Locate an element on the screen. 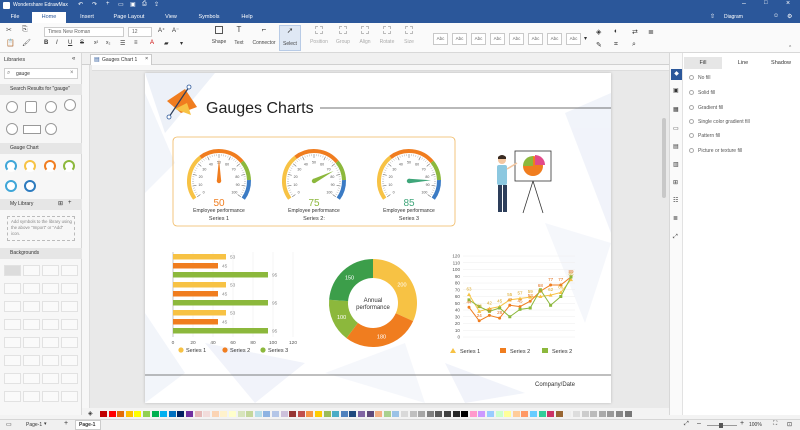 Image resolution: width=800 pixels, height=430 pixels. tab-symbols: Symbols is located at coordinates (209, 17).